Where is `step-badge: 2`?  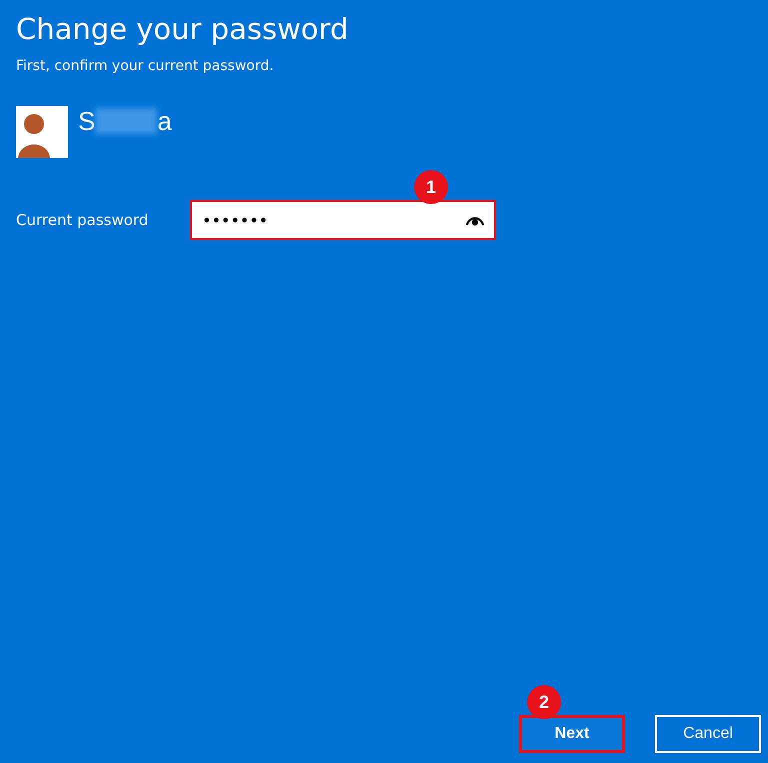
step-badge: 2 is located at coordinates (544, 702).